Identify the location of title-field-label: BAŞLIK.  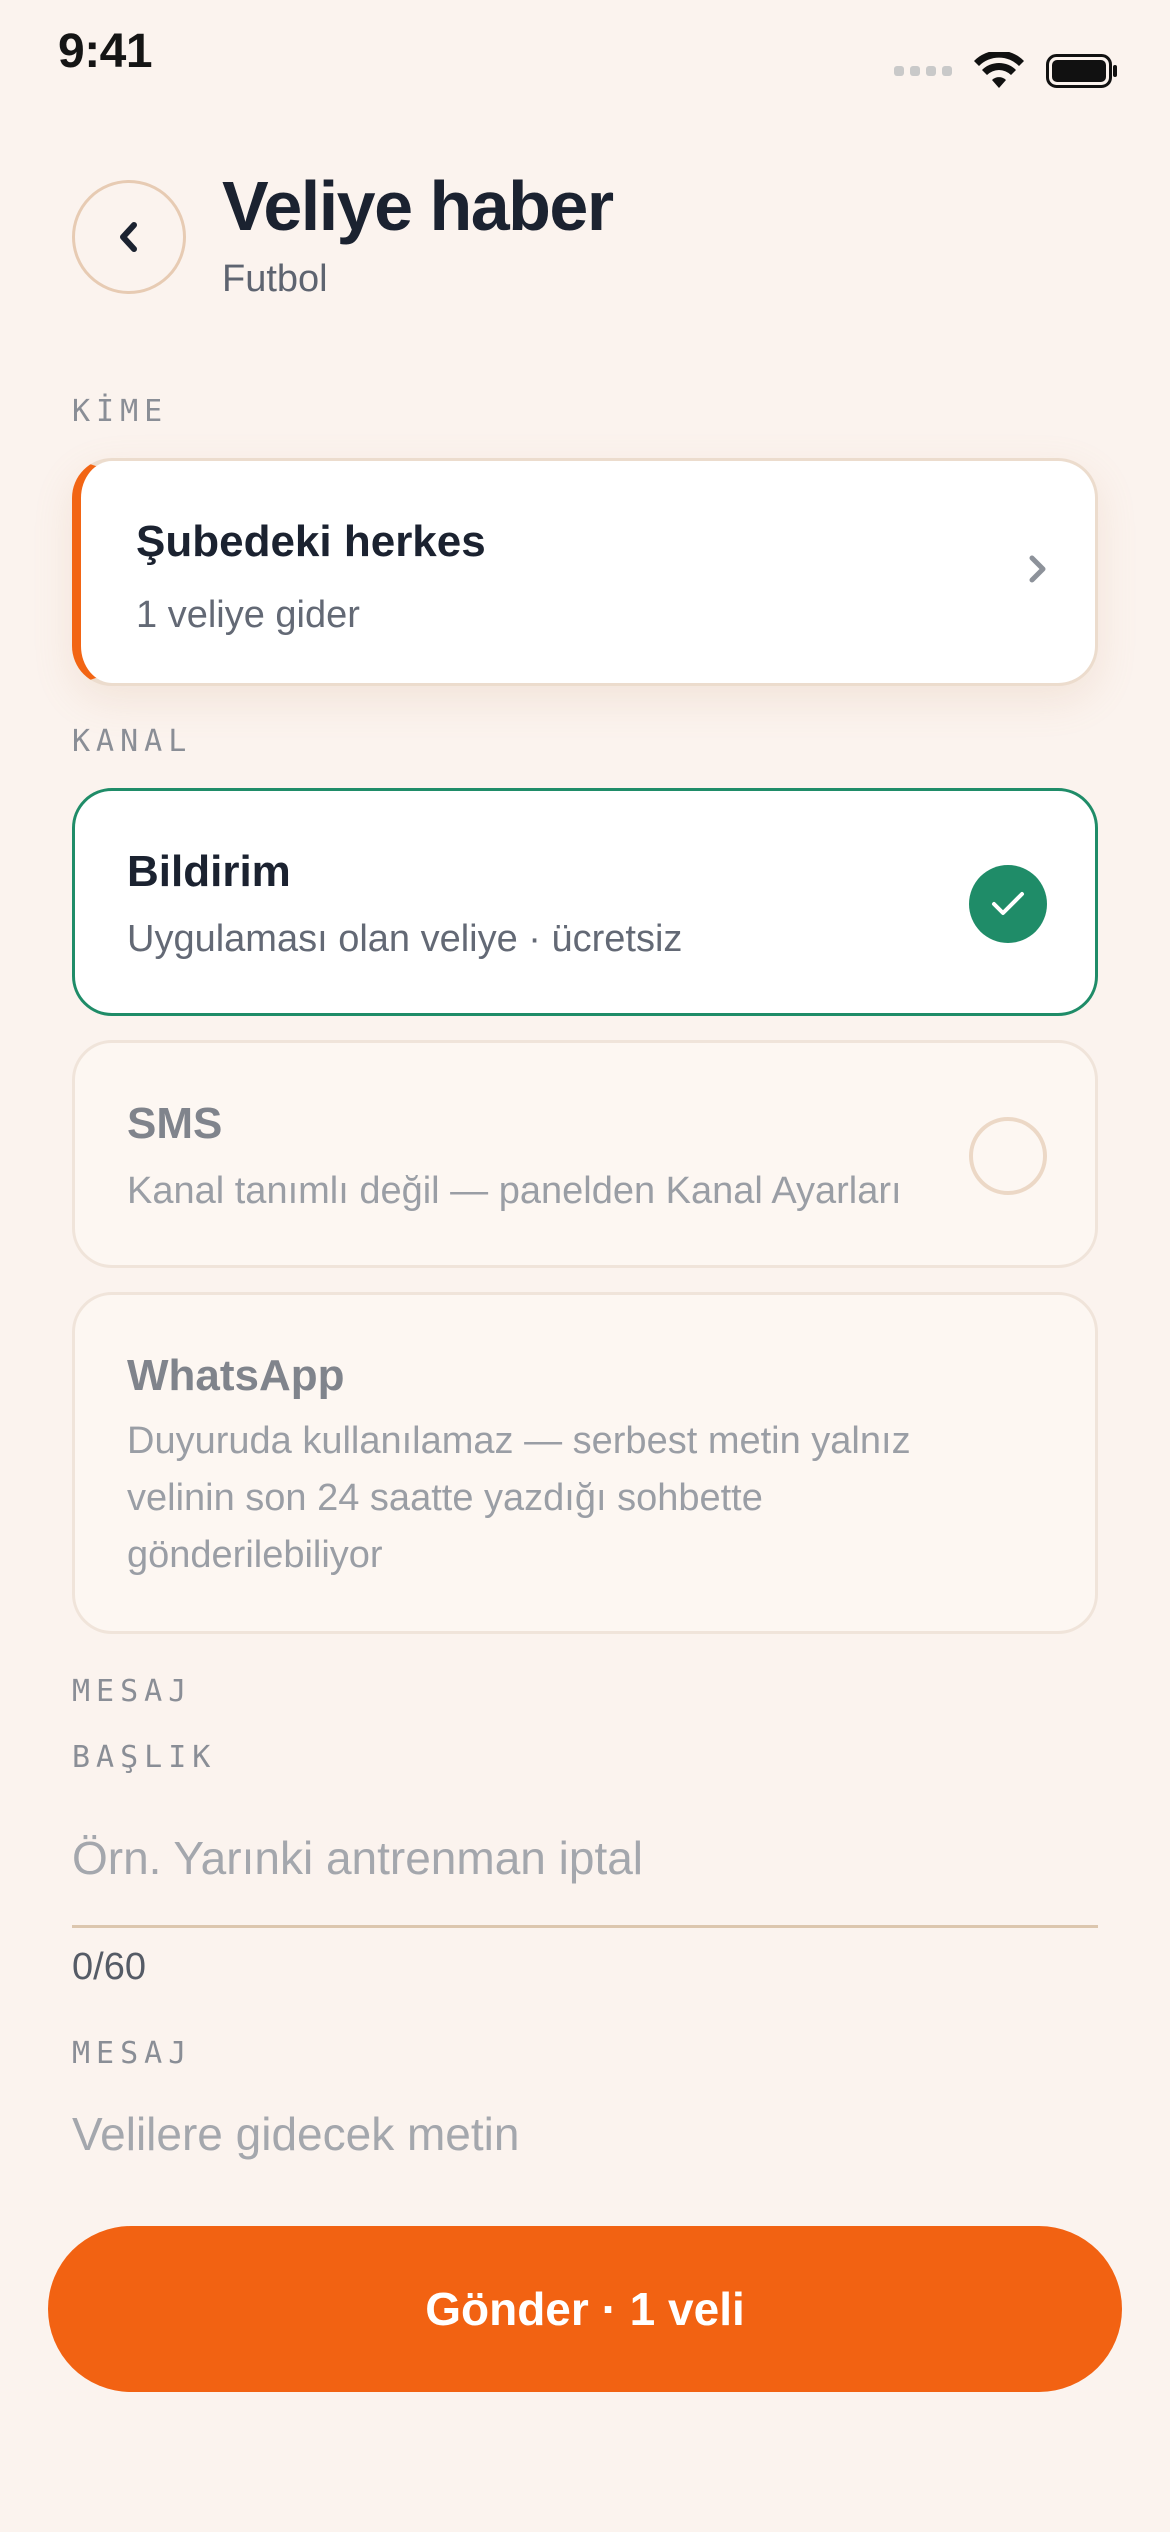
(144, 1757).